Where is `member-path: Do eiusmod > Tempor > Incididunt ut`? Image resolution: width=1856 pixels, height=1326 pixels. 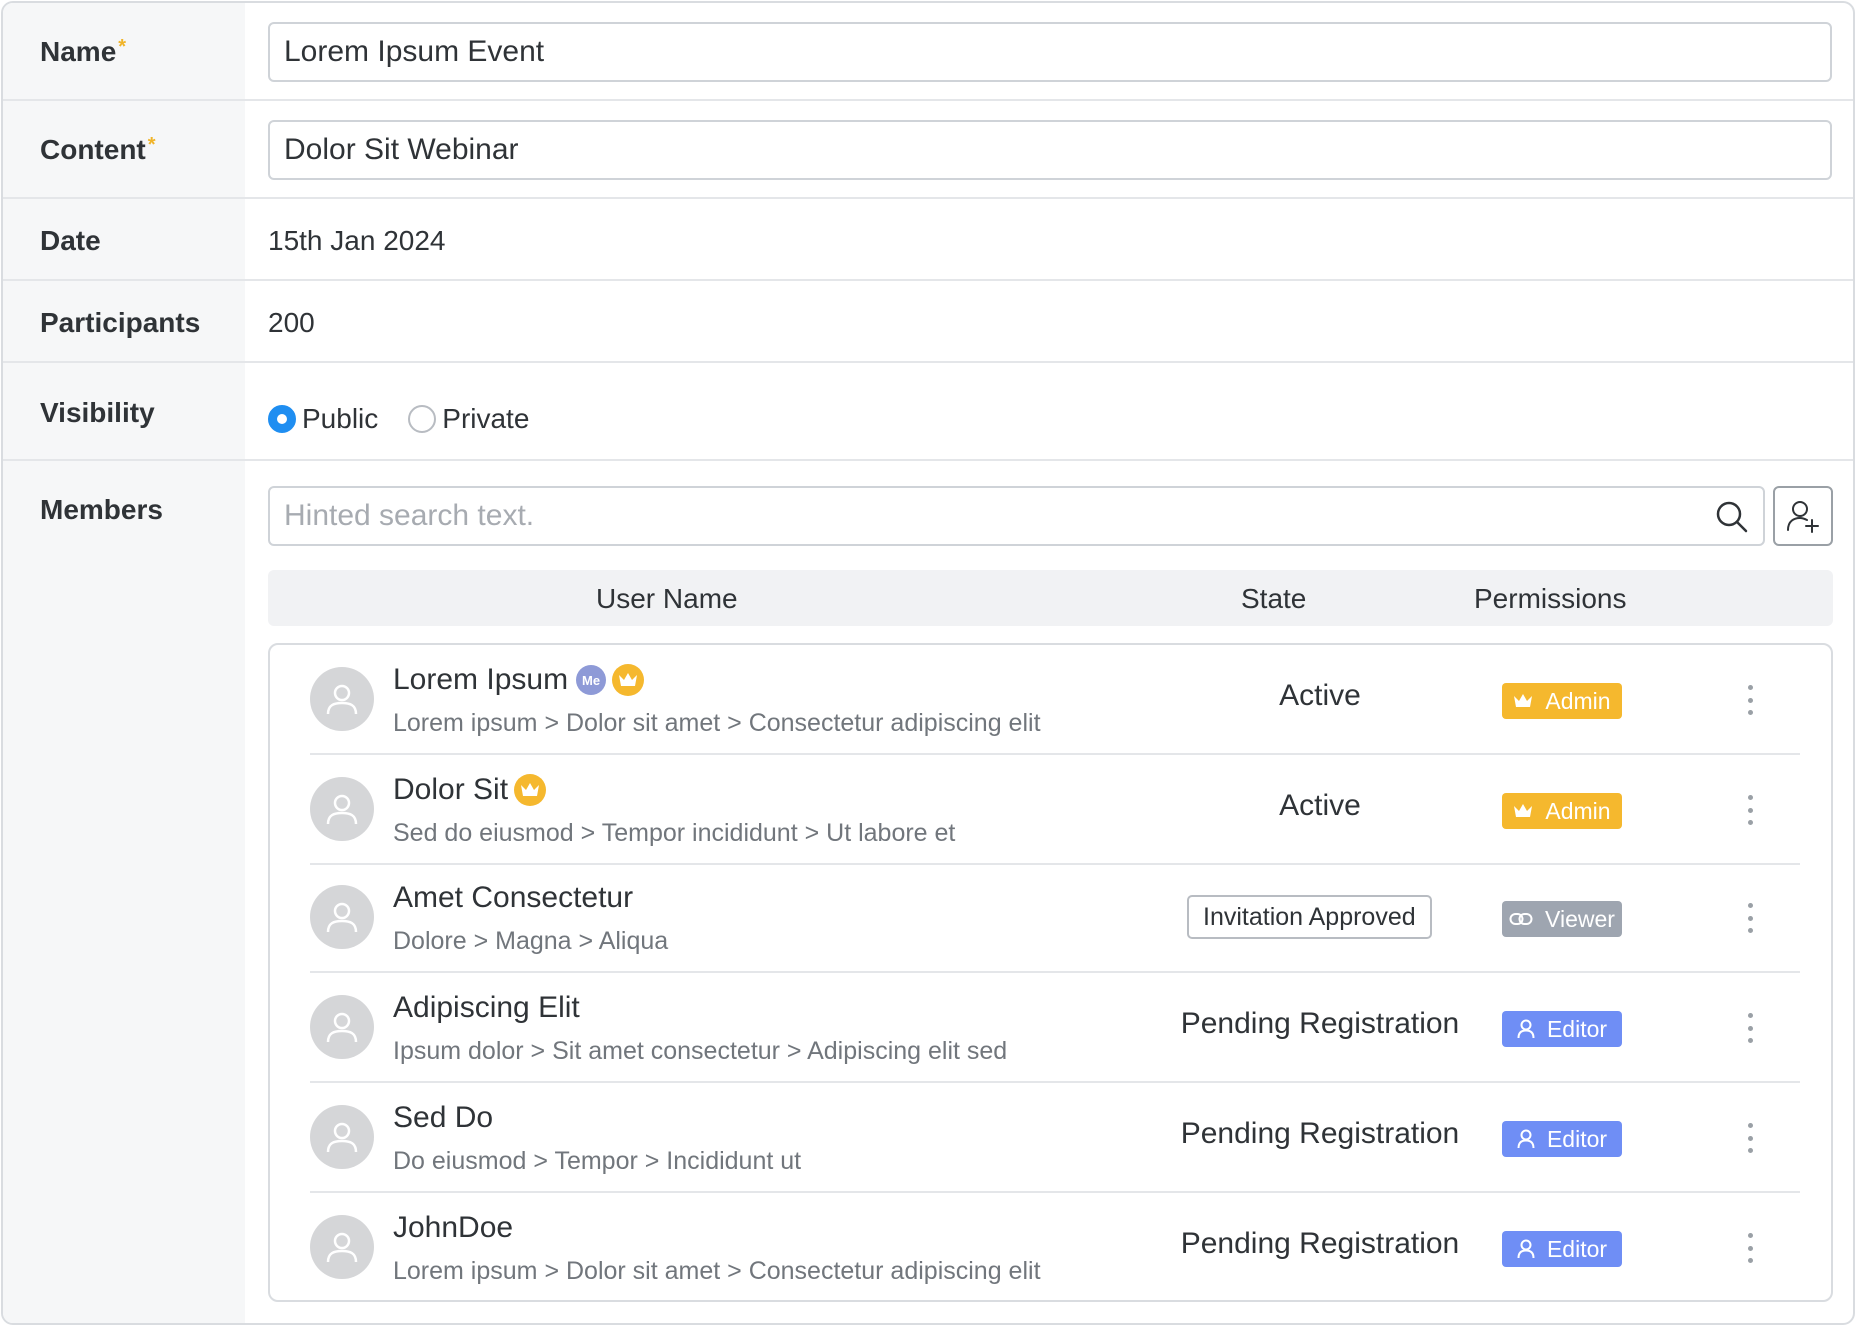
member-path: Do eiusmod > Tempor > Incididunt ut is located at coordinates (597, 1161).